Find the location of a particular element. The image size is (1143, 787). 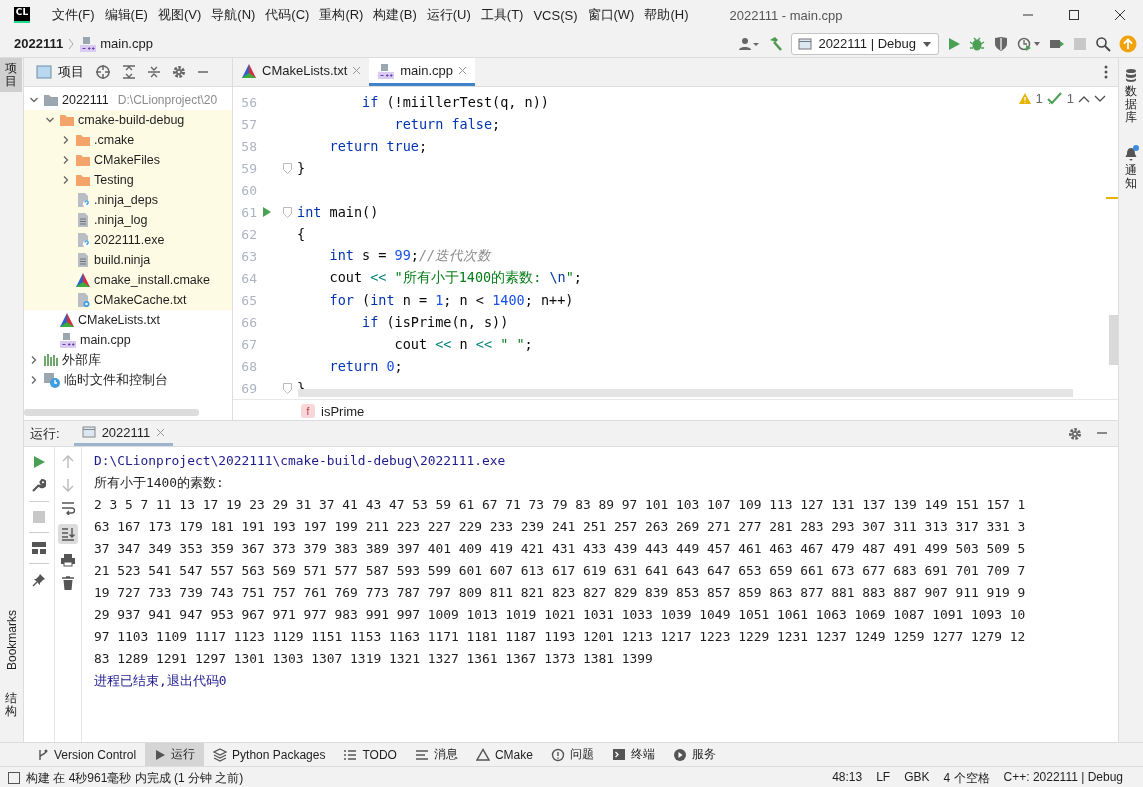

console-output: 97 1103 1109 1117 1123 1129 1151 1153 1163 1171 1181 1187 1193 1201 1213 1217 1223 1229 1231 1237 1249 1259 1277 1279 12 is located at coordinates (560, 637).